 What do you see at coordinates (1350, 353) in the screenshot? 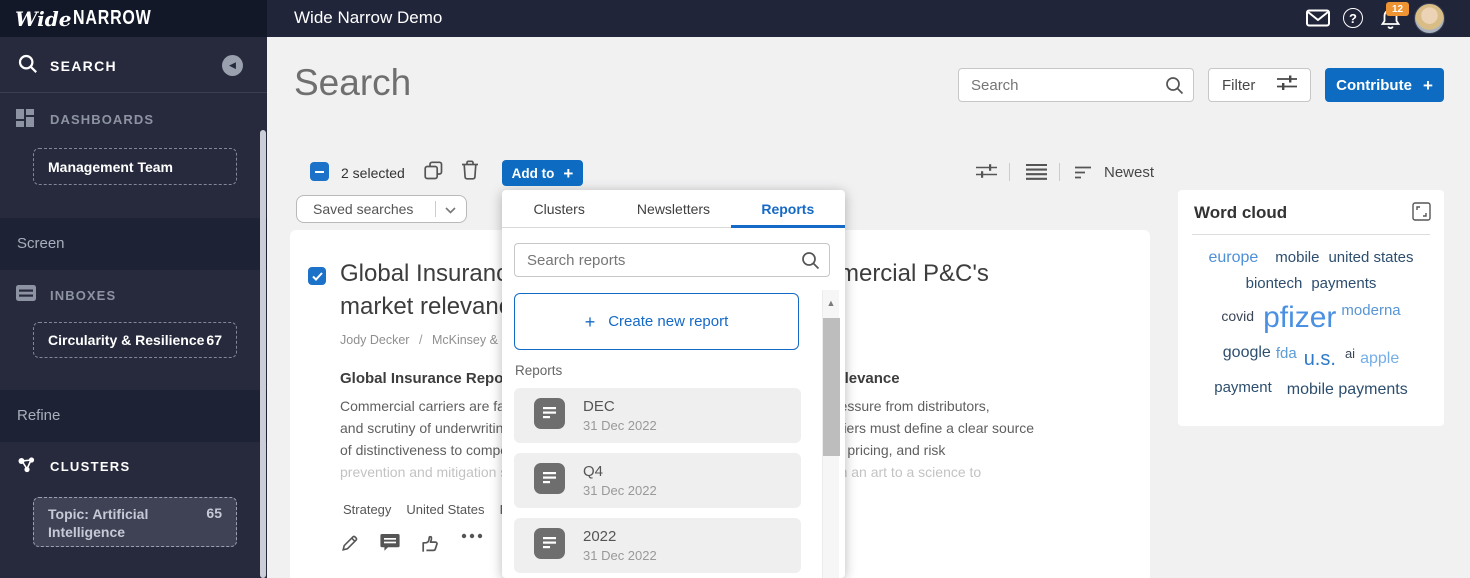
I see `word-cloud-term: ai` at bounding box center [1350, 353].